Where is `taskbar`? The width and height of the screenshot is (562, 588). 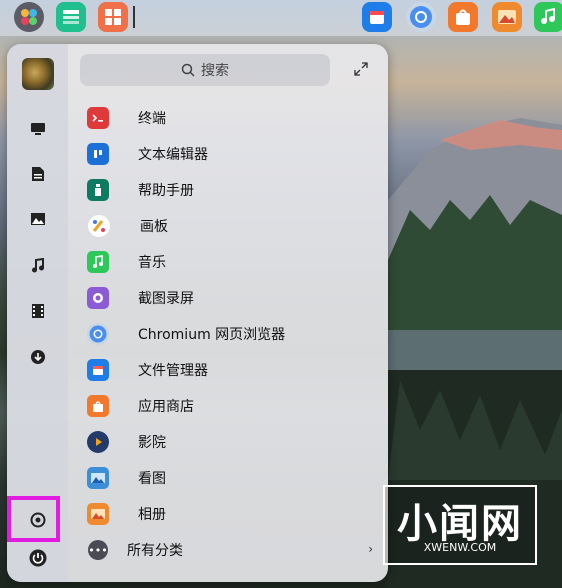 taskbar is located at coordinates (281, 18).